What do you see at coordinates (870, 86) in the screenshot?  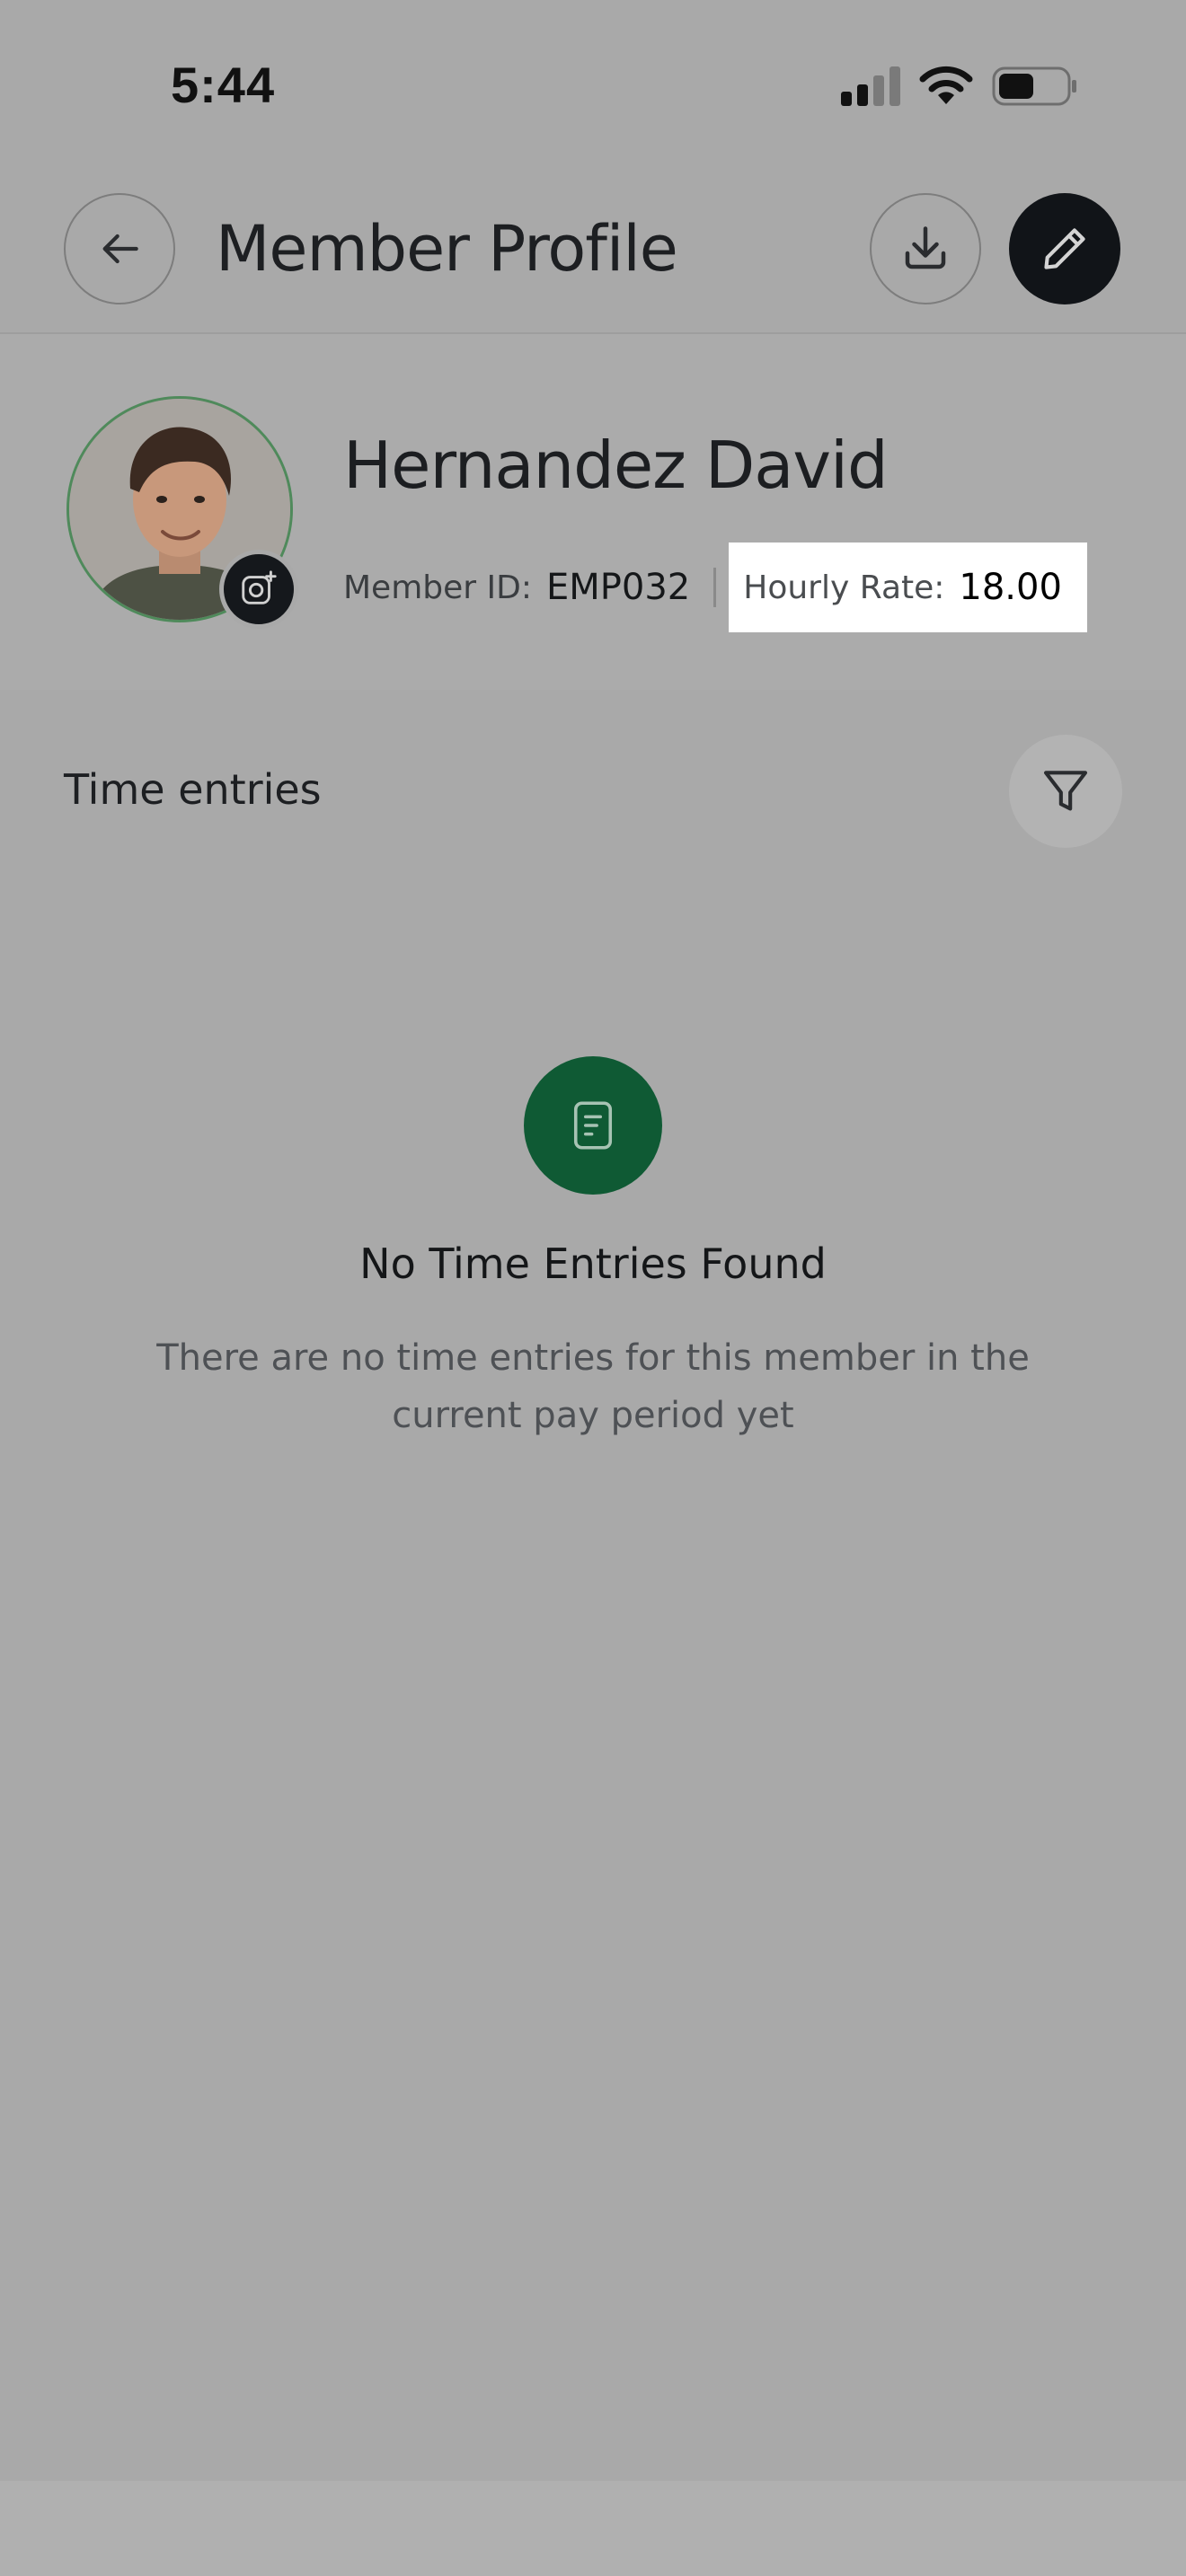 I see `cellular-signal-icon` at bounding box center [870, 86].